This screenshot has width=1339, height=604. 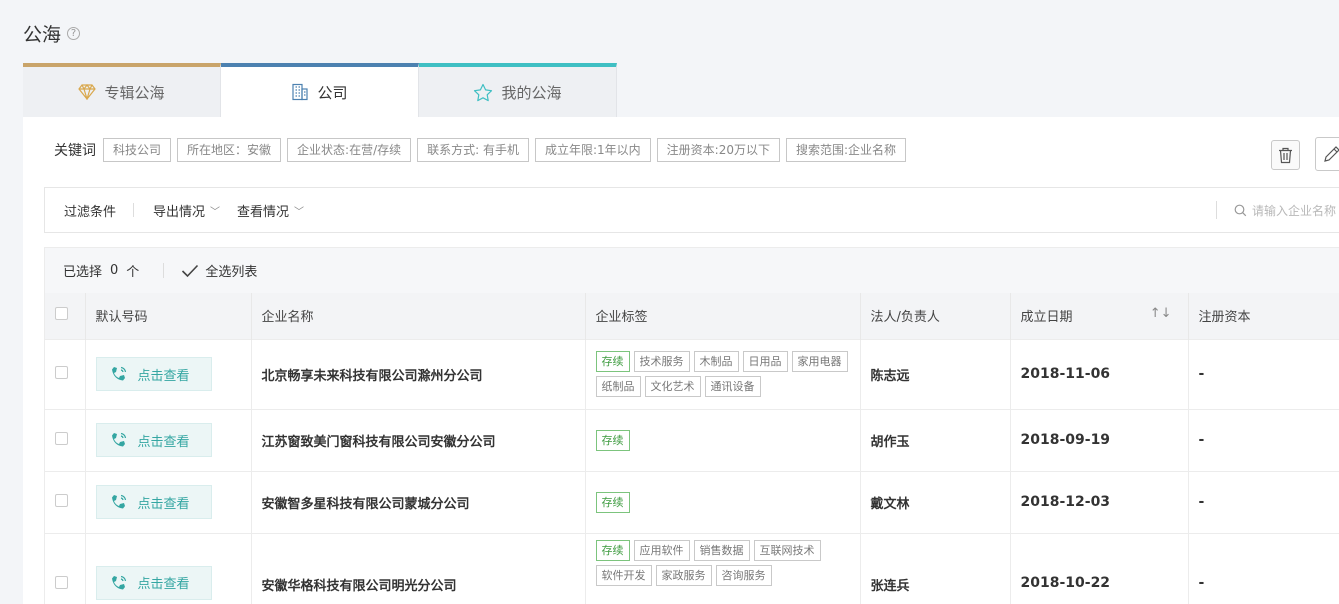 I want to click on export-status-dropdown: 导出情况 ﹀, so click(x=185, y=210).